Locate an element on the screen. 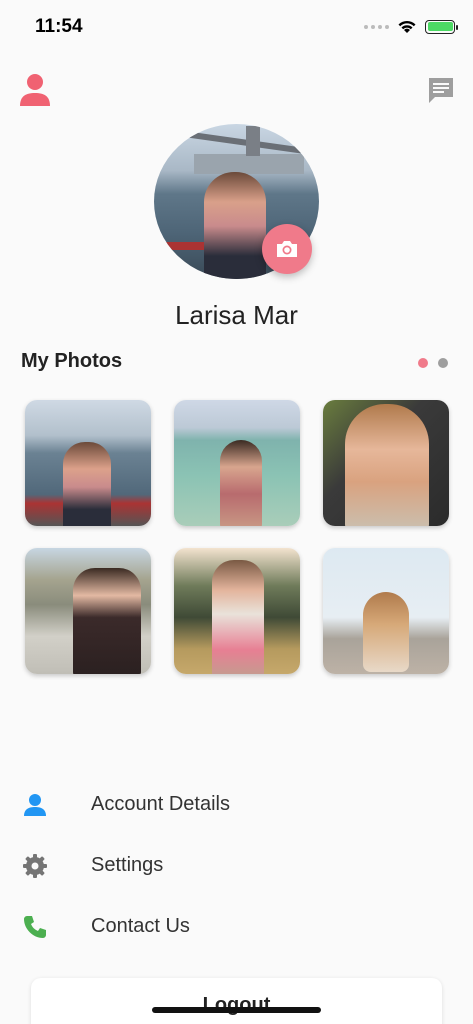  person-icon is located at coordinates (35, 805).